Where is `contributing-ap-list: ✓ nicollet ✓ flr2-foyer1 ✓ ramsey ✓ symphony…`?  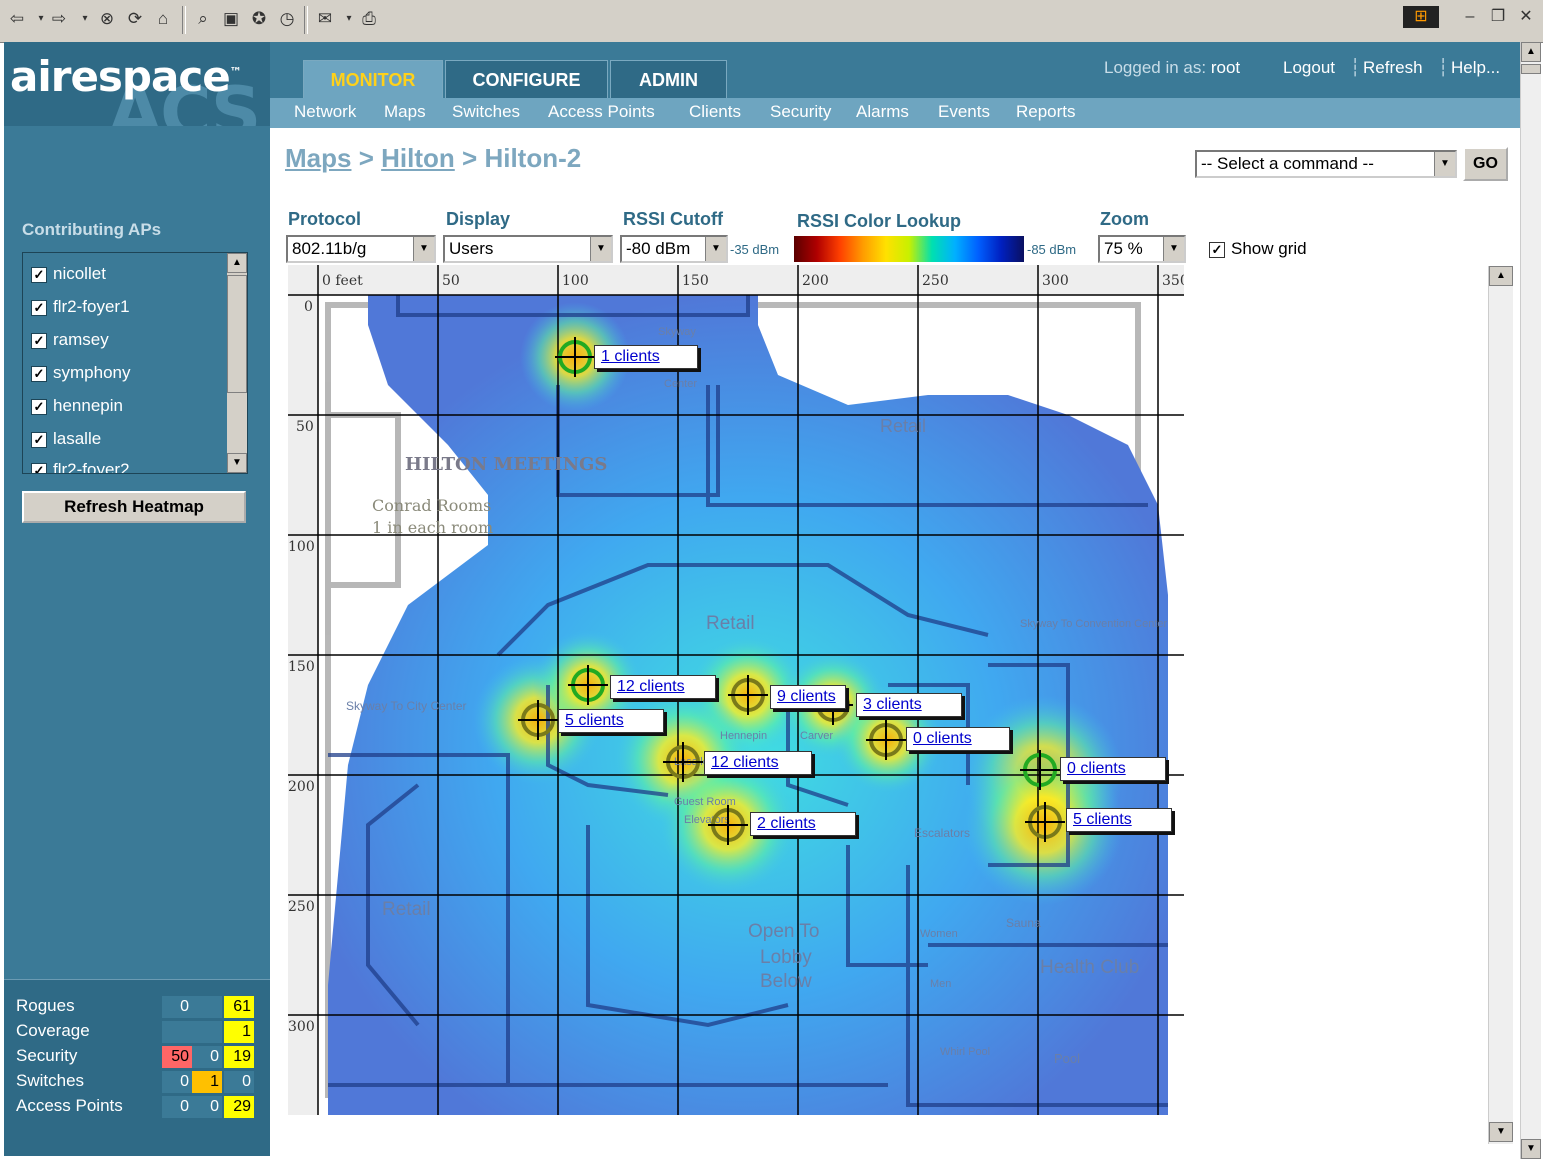 contributing-ap-list: ✓ nicollet ✓ flr2-foyer1 ✓ ramsey ✓ symphony… is located at coordinates (135, 363).